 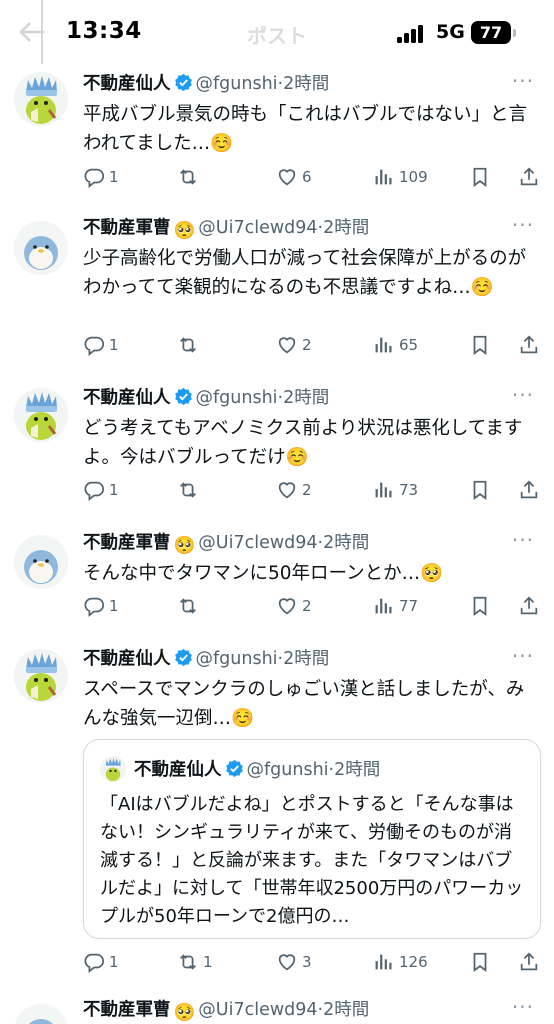 I want to click on views-button: 73, so click(x=395, y=490).